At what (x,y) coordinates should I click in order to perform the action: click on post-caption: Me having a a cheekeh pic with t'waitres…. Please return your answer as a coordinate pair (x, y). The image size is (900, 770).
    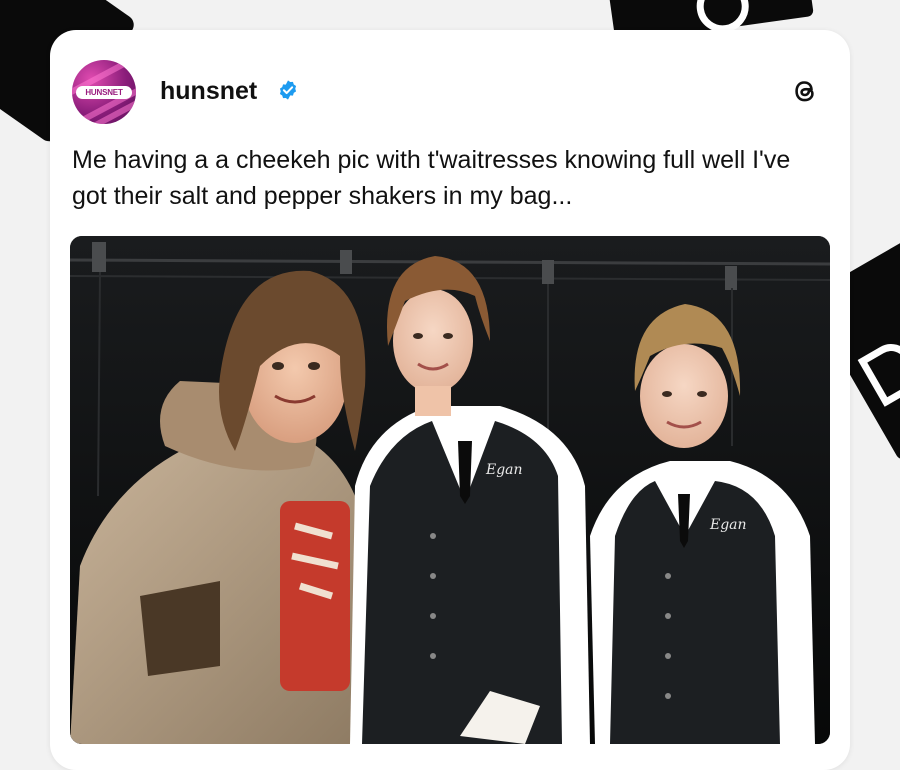
    Looking at the image, I should click on (431, 178).